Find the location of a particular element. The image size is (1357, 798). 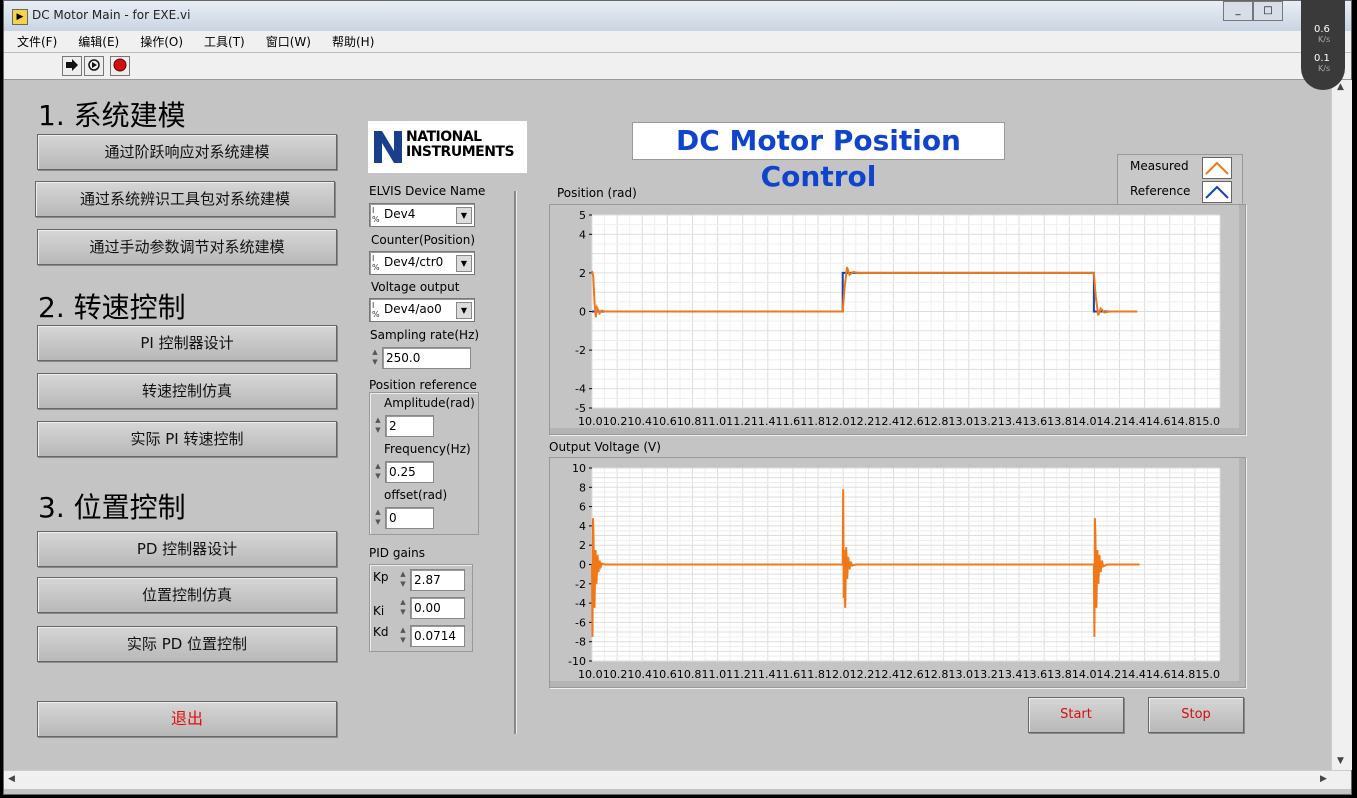

vertical-scrollbar: ▲ ▼ is located at coordinates (1341, 425).